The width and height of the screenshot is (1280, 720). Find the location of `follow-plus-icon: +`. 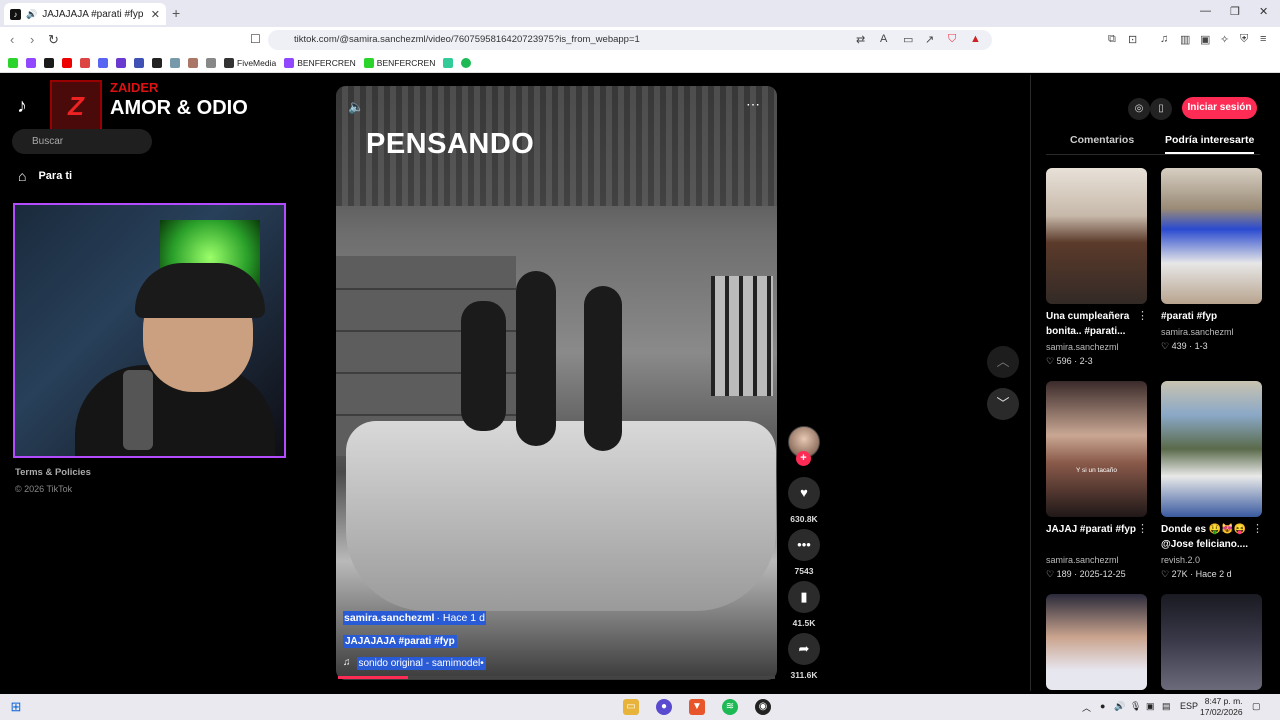

follow-plus-icon: + is located at coordinates (803, 458).